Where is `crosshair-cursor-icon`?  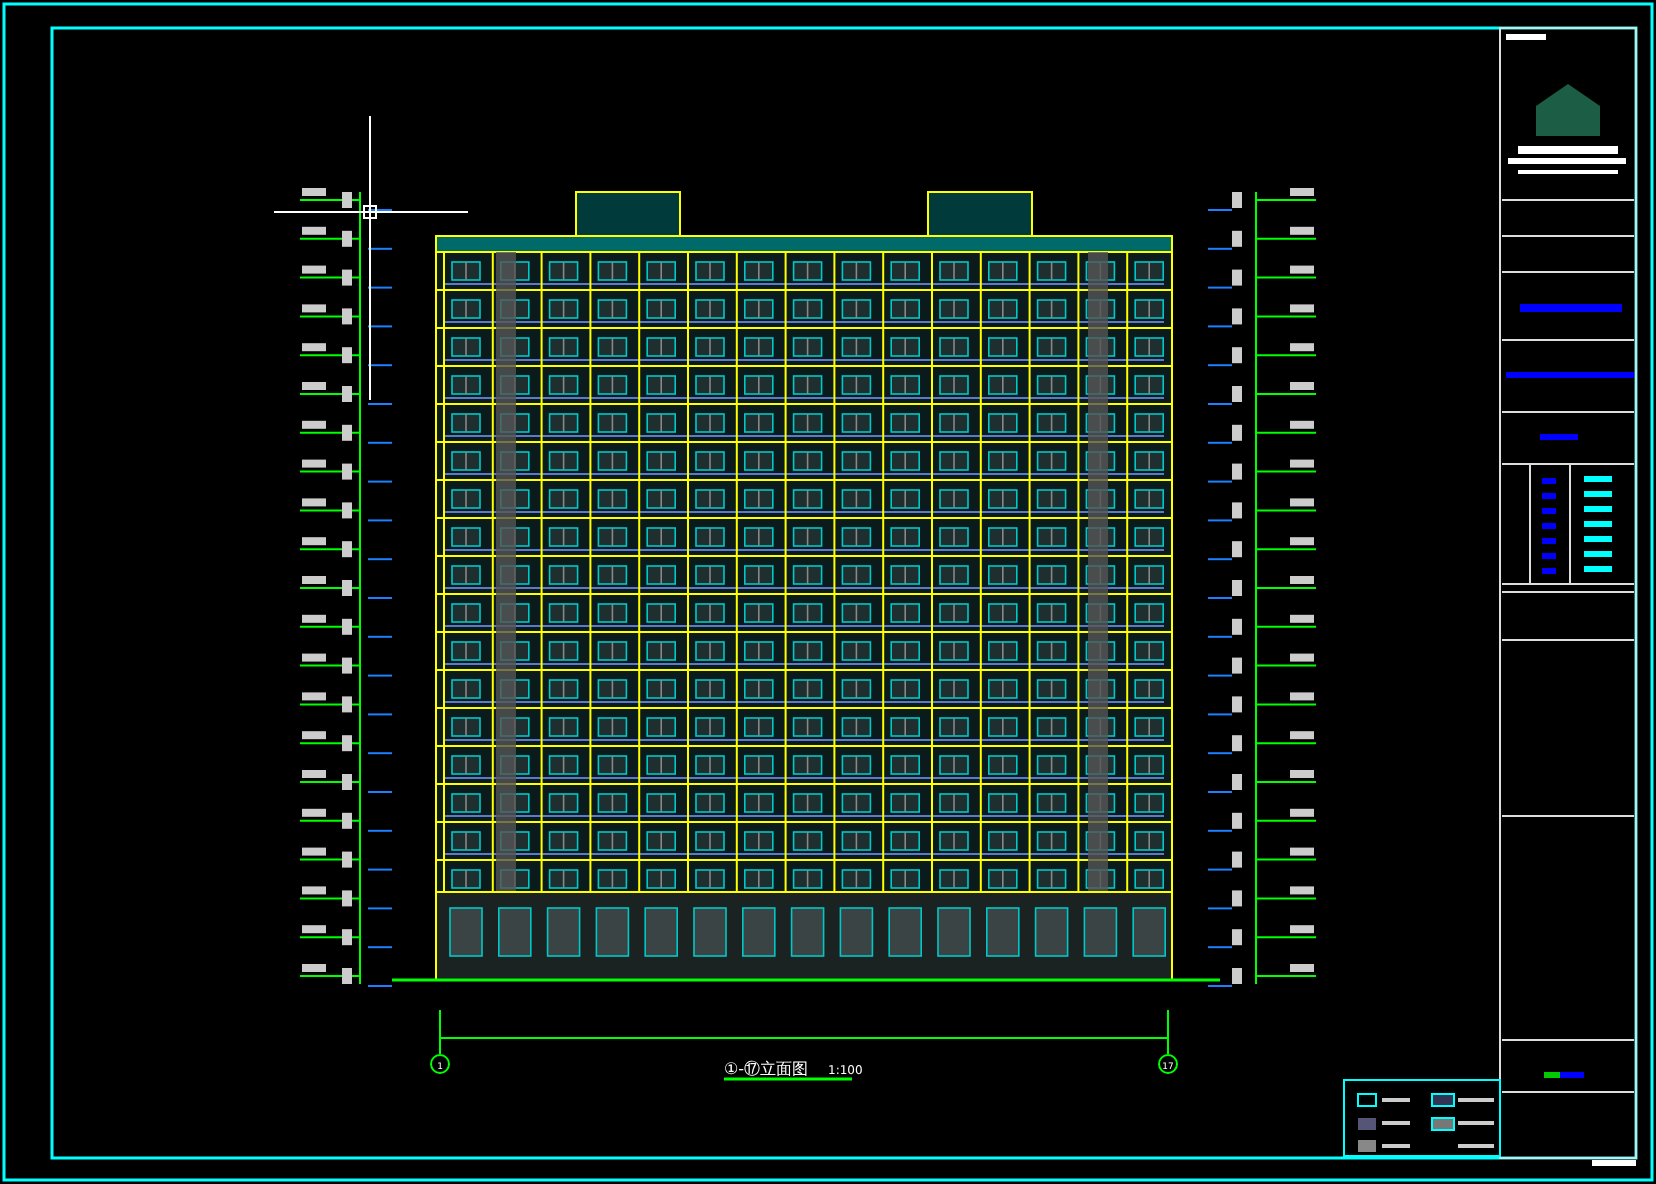 crosshair-cursor-icon is located at coordinates (371, 258).